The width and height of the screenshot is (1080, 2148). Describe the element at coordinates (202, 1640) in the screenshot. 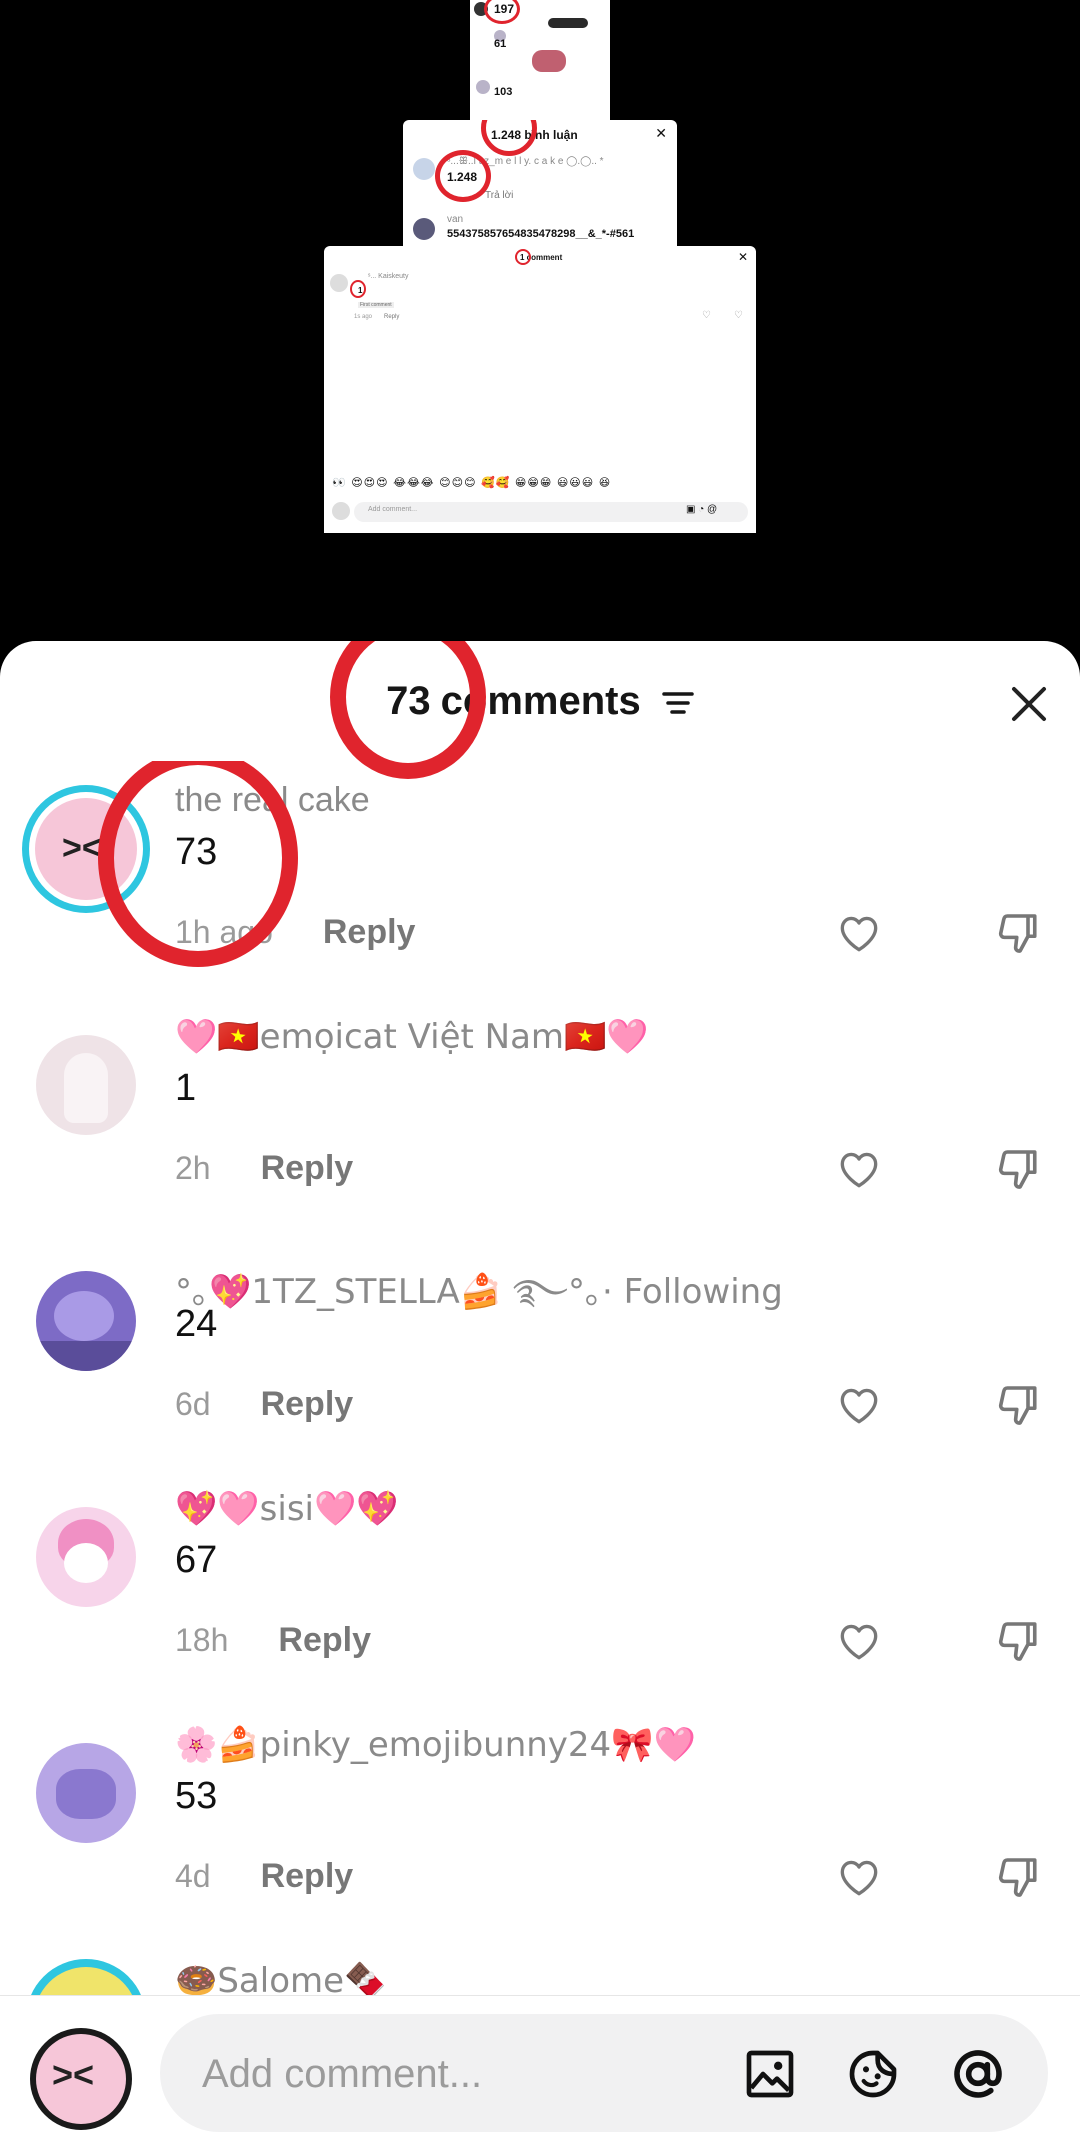

I see `comment-time: 18h` at that location.